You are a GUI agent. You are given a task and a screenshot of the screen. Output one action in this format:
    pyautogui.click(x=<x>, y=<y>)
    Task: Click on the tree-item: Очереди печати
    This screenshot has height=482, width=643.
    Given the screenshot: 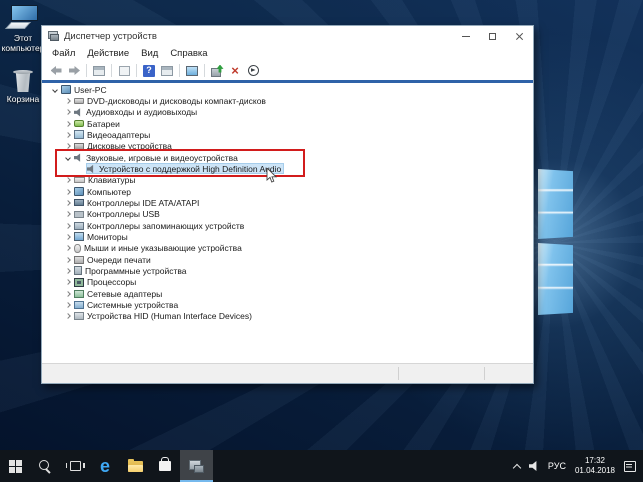 What is the action you would take?
    pyautogui.click(x=287, y=259)
    